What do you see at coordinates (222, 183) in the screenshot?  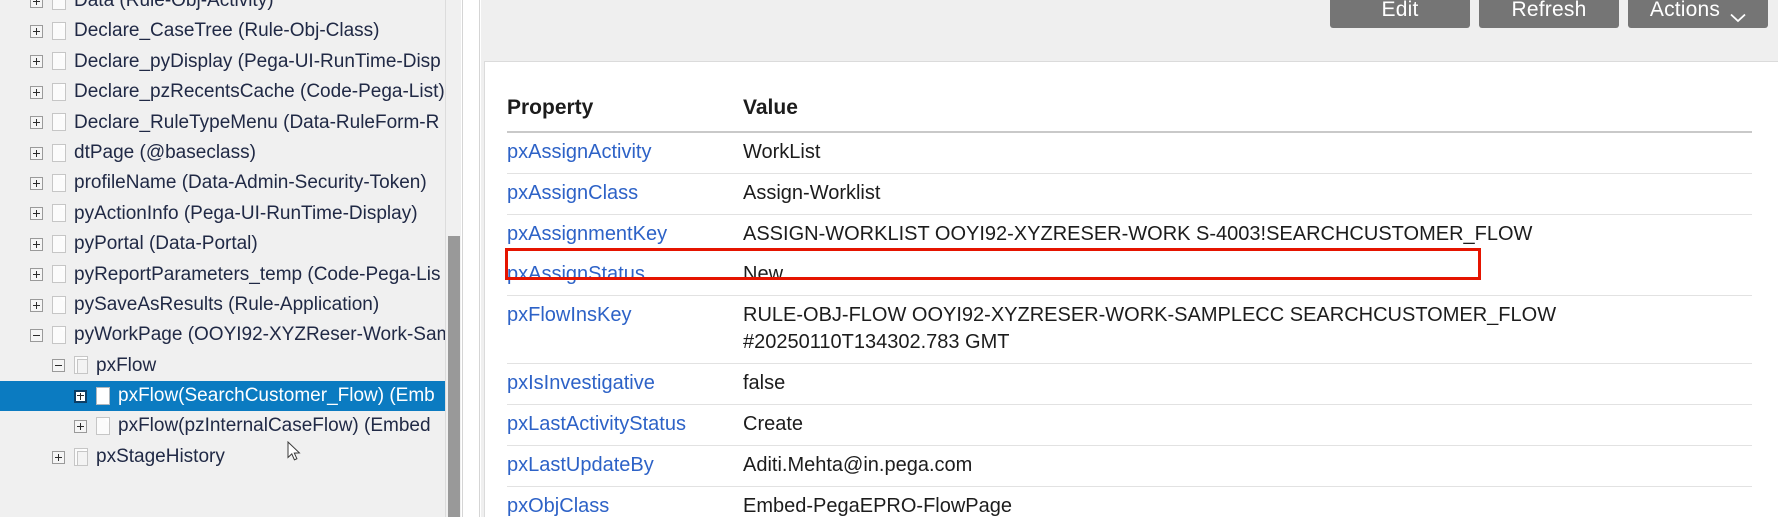 I see `tree-item: profileName (Data-Admin-Security-Token)` at bounding box center [222, 183].